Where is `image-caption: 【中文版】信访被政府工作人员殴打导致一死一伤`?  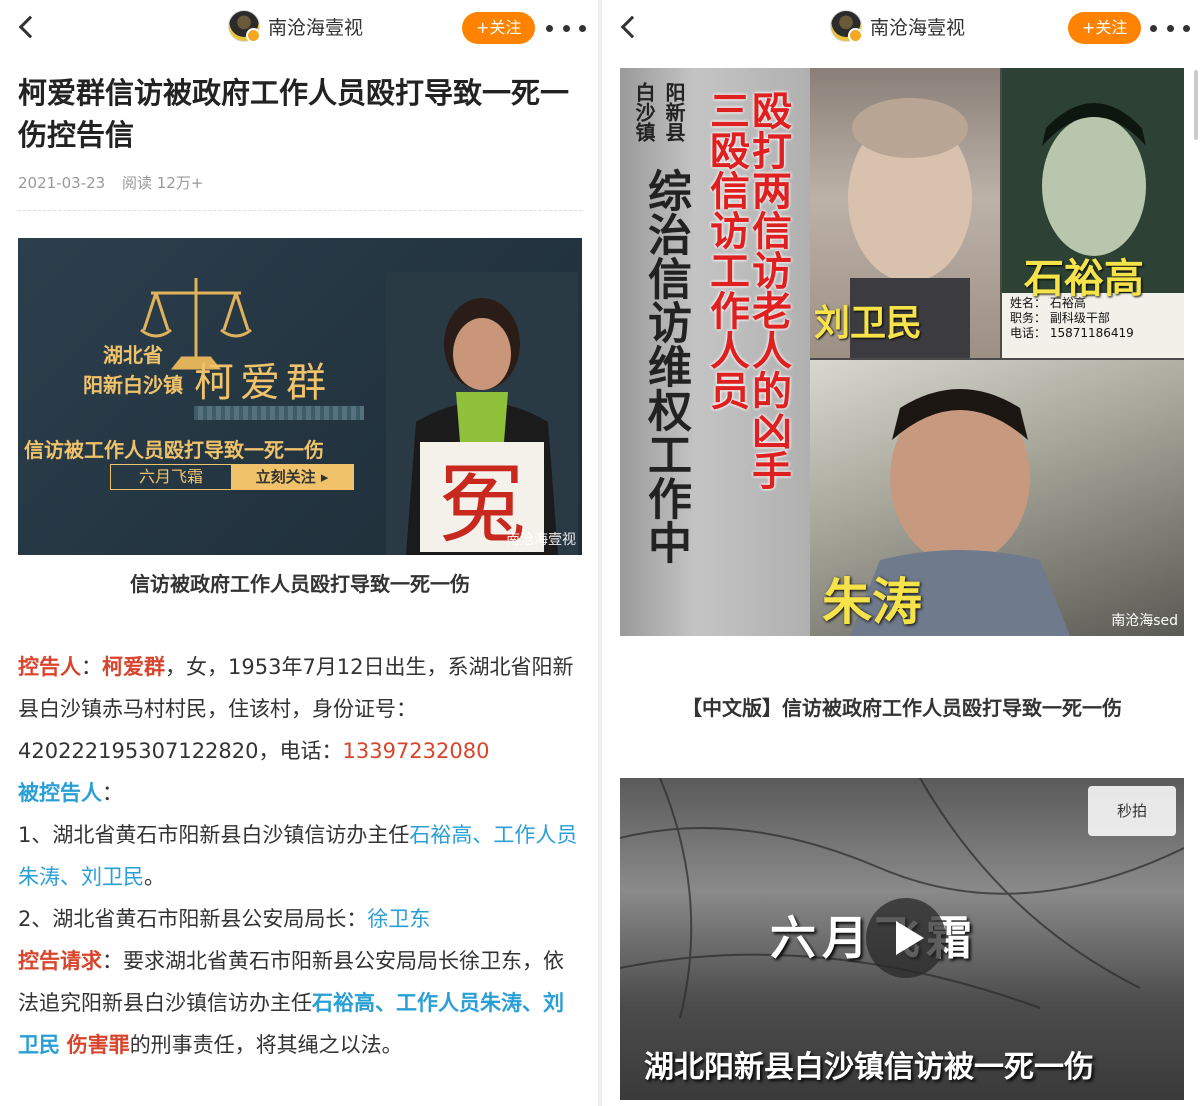 image-caption: 【中文版】信访被政府工作人员殴打导致一死一伤 is located at coordinates (902, 708).